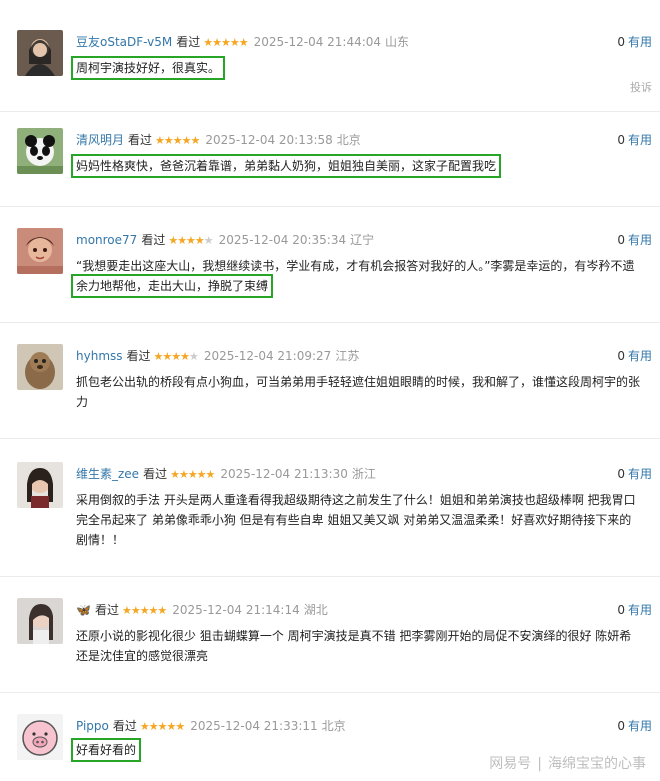 The height and width of the screenshot is (781, 660). I want to click on review-meta: hyhmss 看过 ★★★★★ 2025-12-04 21:09:27 江苏, so click(217, 356).